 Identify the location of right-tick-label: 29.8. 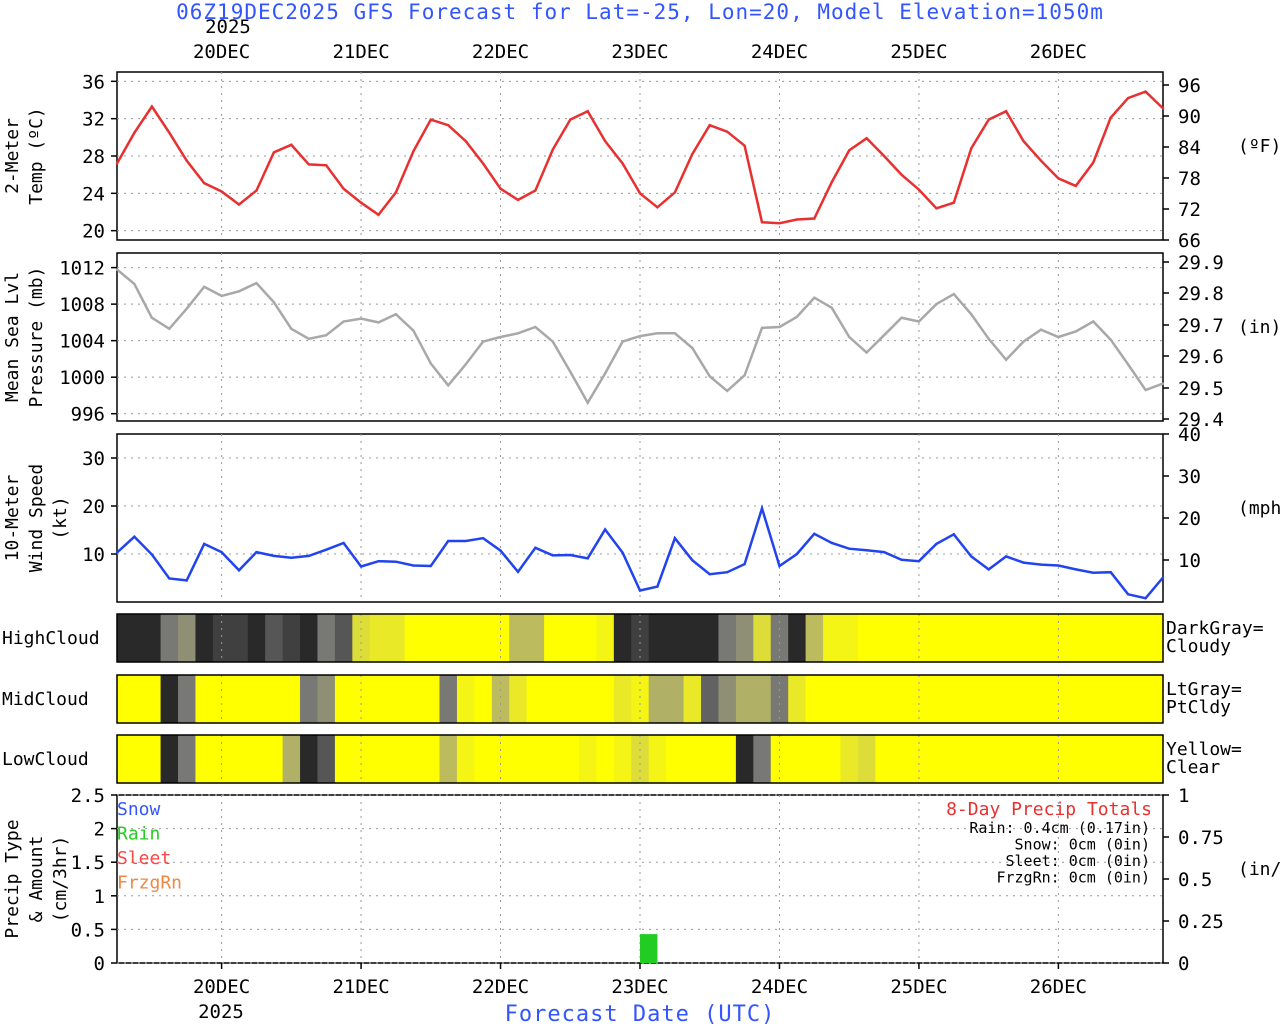
(1201, 294).